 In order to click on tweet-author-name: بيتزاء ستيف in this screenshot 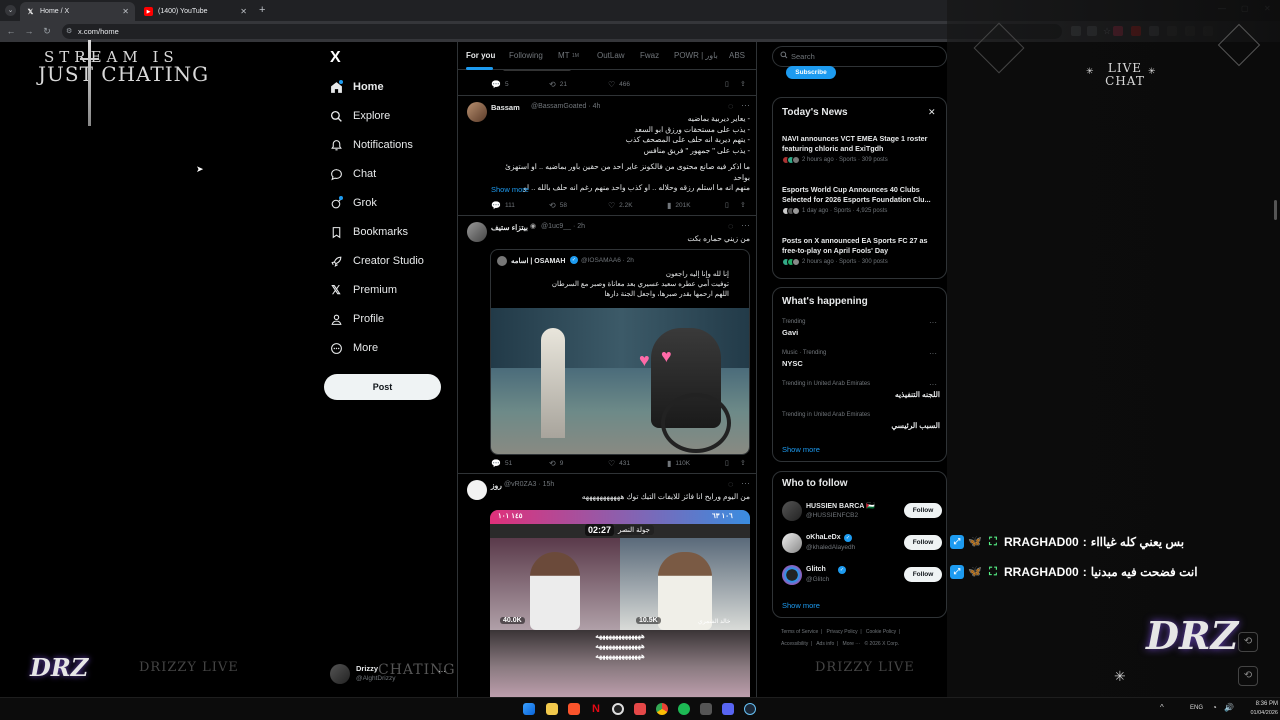, I will do `click(509, 227)`.